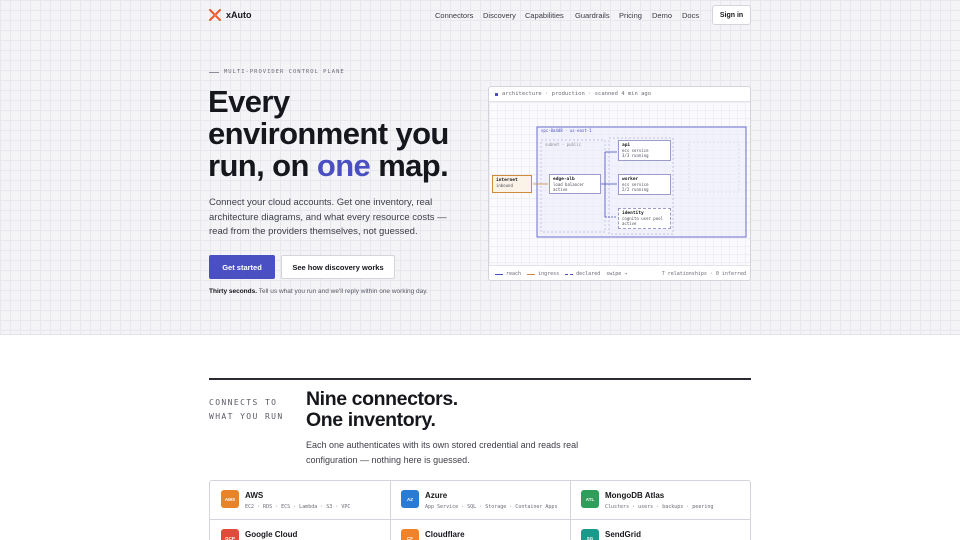  What do you see at coordinates (445, 534) in the screenshot?
I see `connector-name: Cloudflare` at bounding box center [445, 534].